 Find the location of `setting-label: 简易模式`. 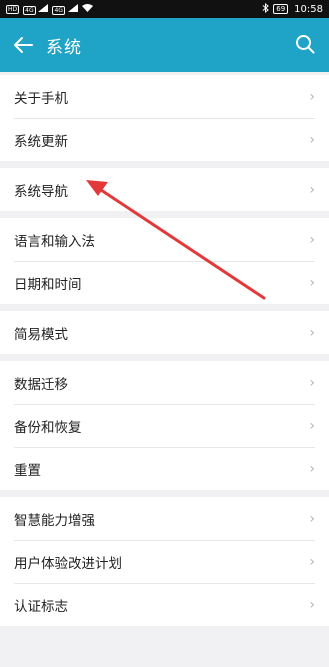

setting-label: 简易模式 is located at coordinates (41, 334).